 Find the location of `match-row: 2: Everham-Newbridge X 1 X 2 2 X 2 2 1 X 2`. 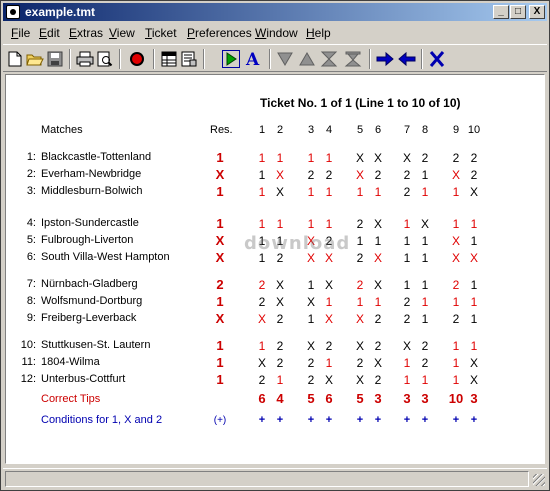

match-row: 2: Everham-Newbridge X 1 X 2 2 X 2 2 1 X 2 is located at coordinates (276, 175).